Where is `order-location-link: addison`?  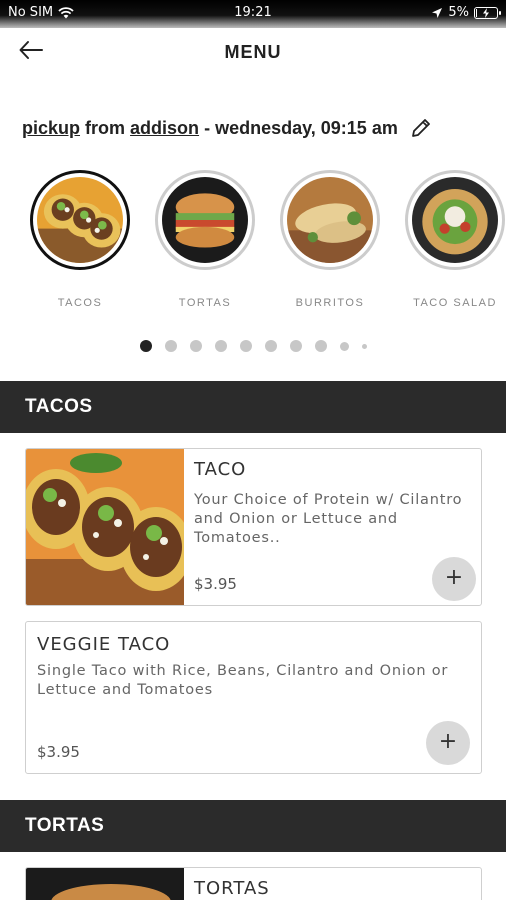
order-location-link: addison is located at coordinates (164, 128).